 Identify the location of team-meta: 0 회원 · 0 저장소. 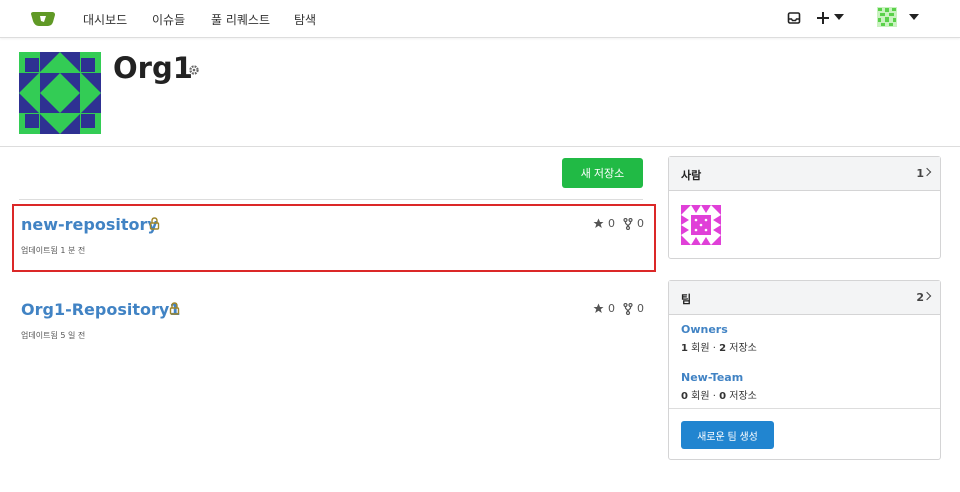
(719, 396).